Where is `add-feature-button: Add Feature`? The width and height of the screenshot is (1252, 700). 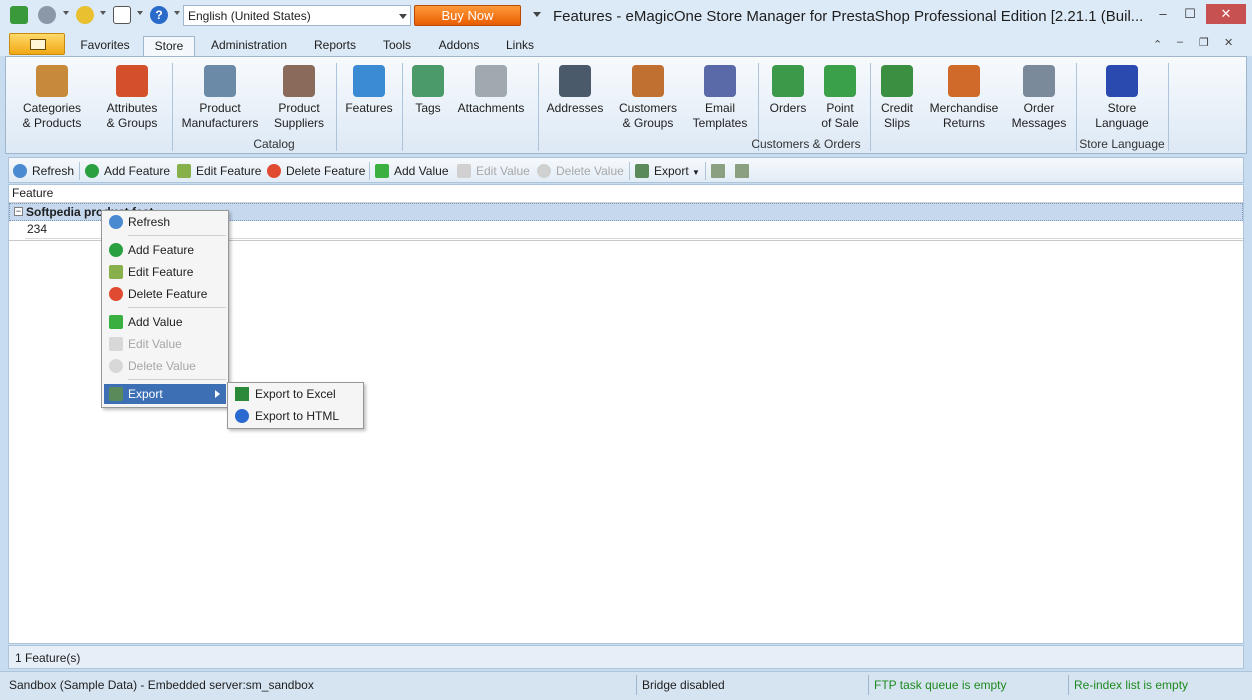
add-feature-button: Add Feature is located at coordinates (127, 171).